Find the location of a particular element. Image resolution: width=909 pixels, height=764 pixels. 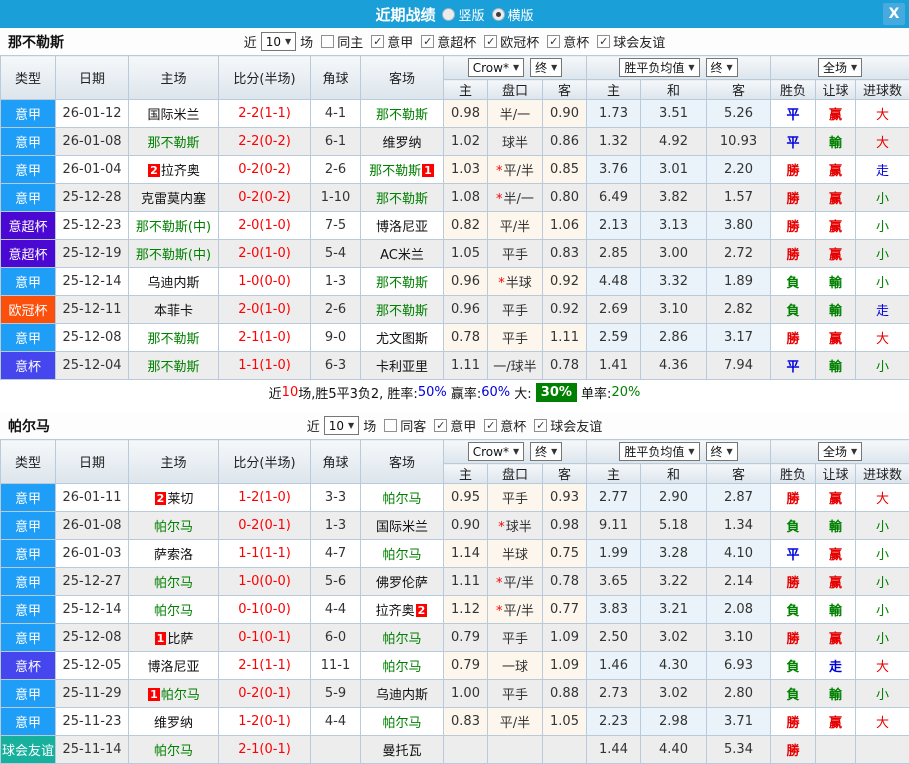

asian-handicap: 平/半 is located at coordinates (515, 722).